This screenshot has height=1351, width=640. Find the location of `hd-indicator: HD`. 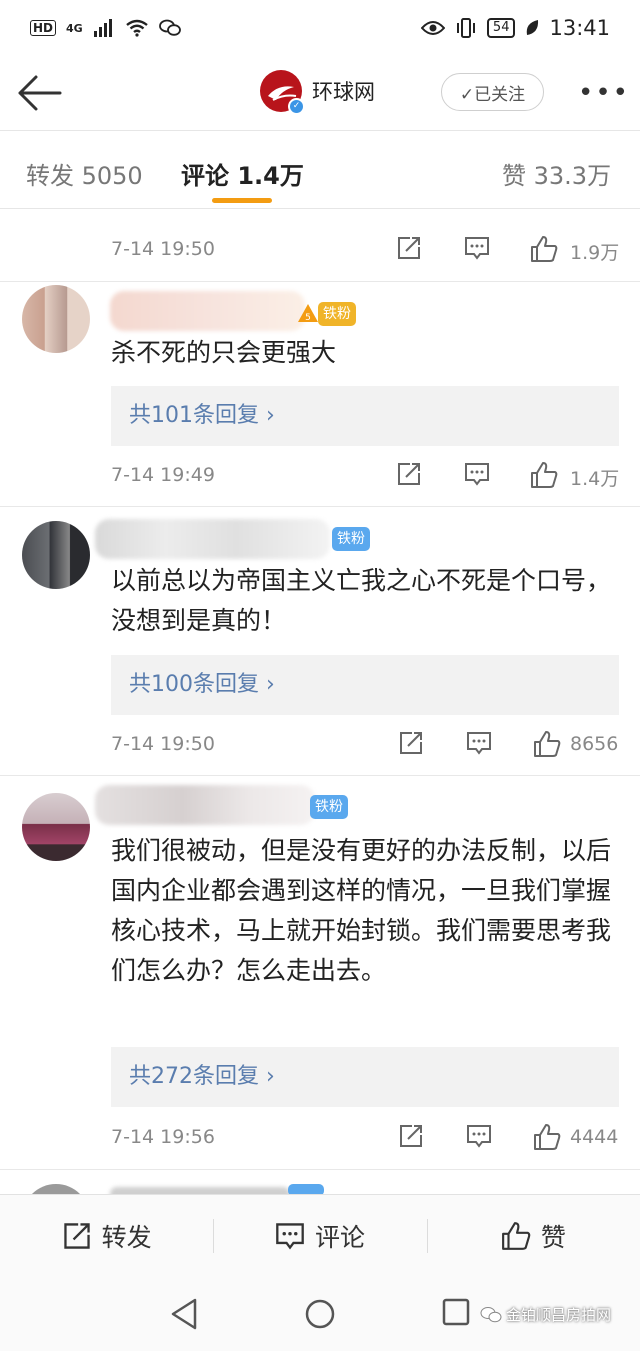

hd-indicator: HD is located at coordinates (43, 28).